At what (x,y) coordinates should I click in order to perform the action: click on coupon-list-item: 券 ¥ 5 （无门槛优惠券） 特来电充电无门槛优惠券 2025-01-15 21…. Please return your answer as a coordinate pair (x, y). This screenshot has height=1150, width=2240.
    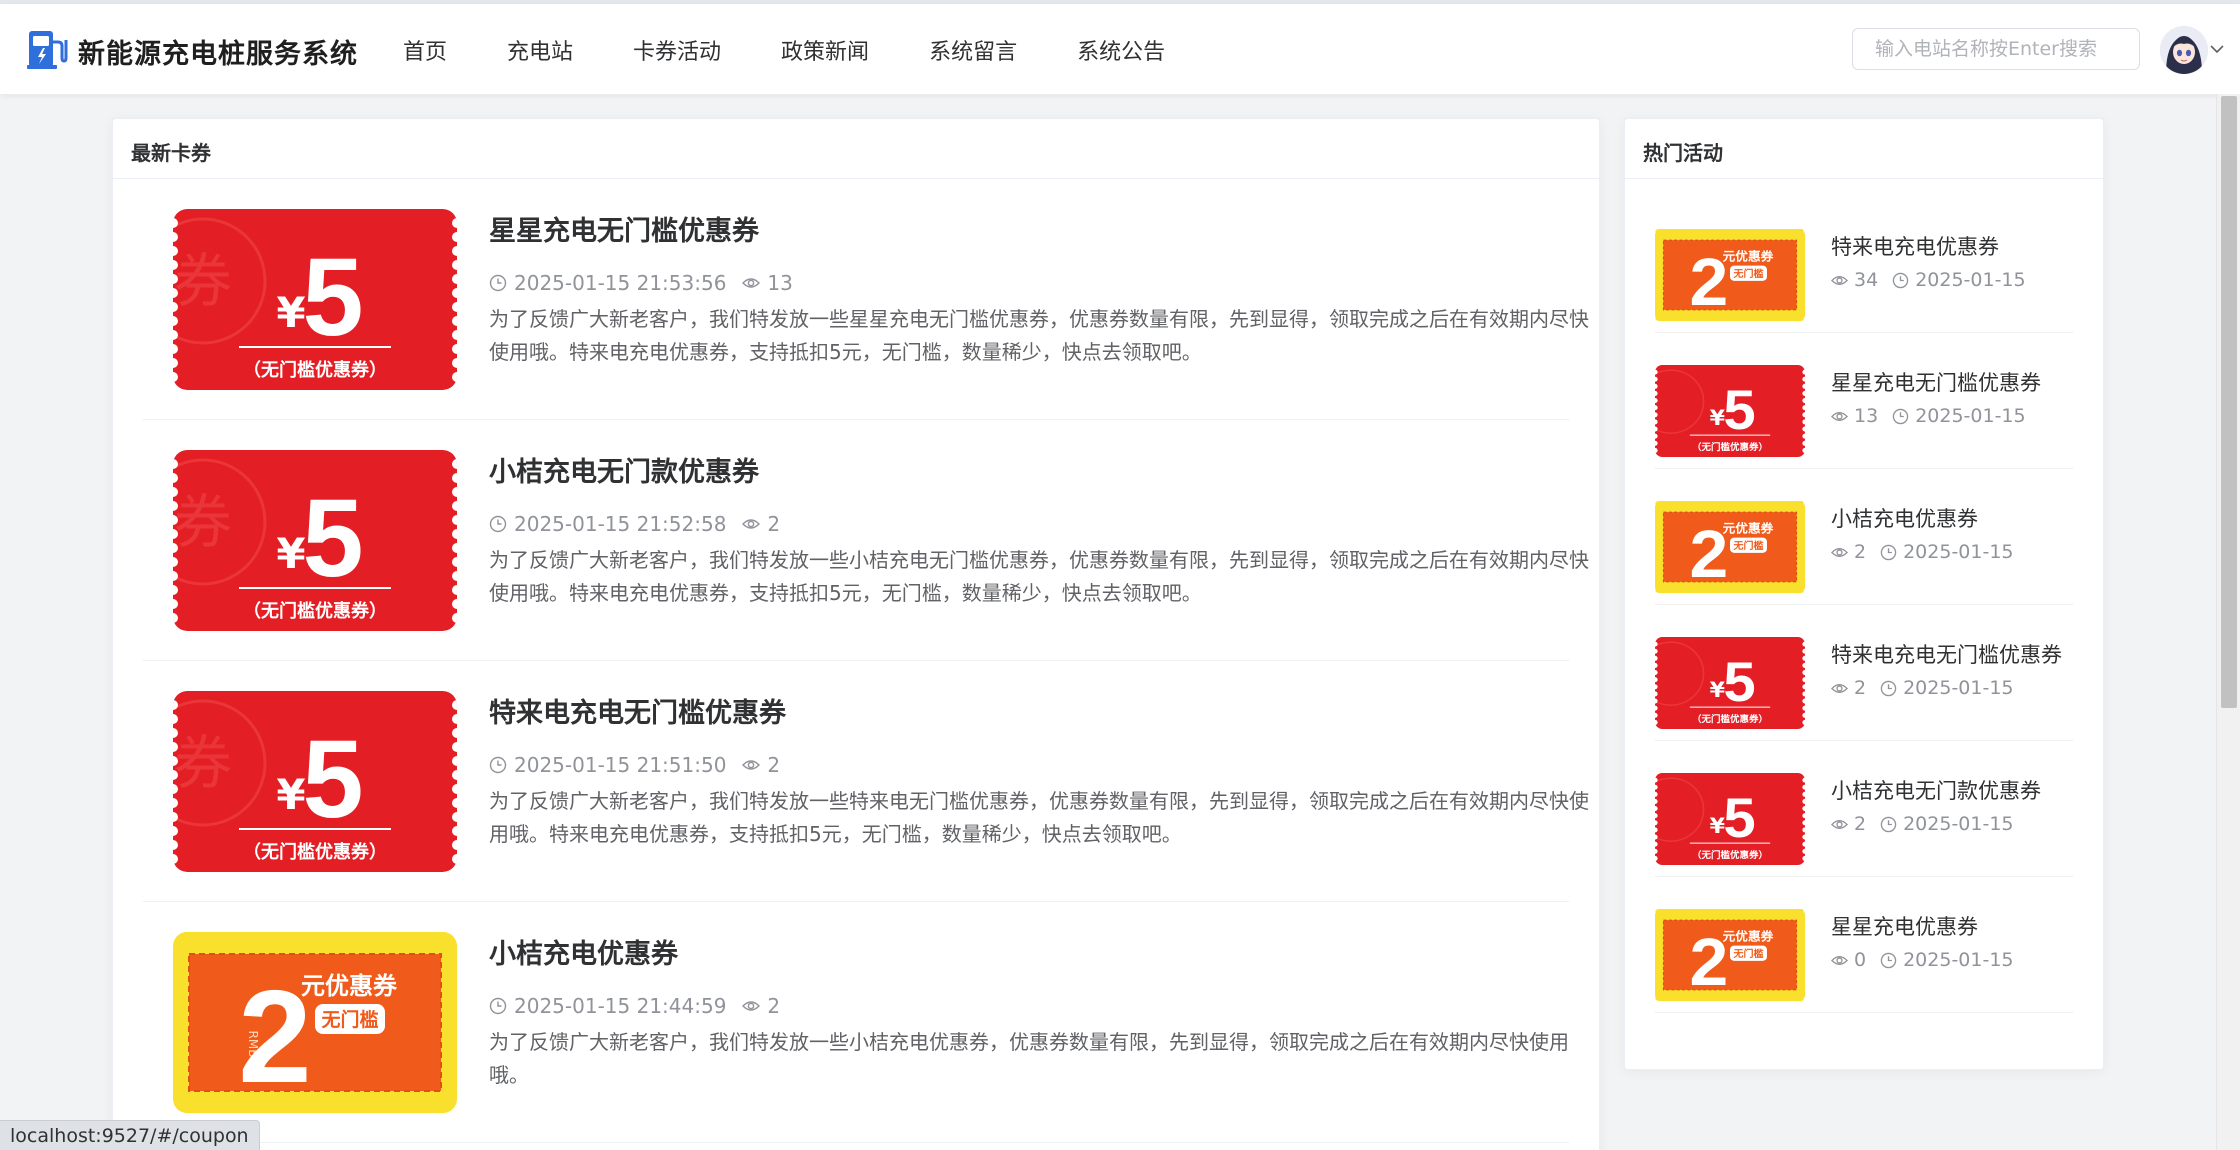
    Looking at the image, I should click on (866, 781).